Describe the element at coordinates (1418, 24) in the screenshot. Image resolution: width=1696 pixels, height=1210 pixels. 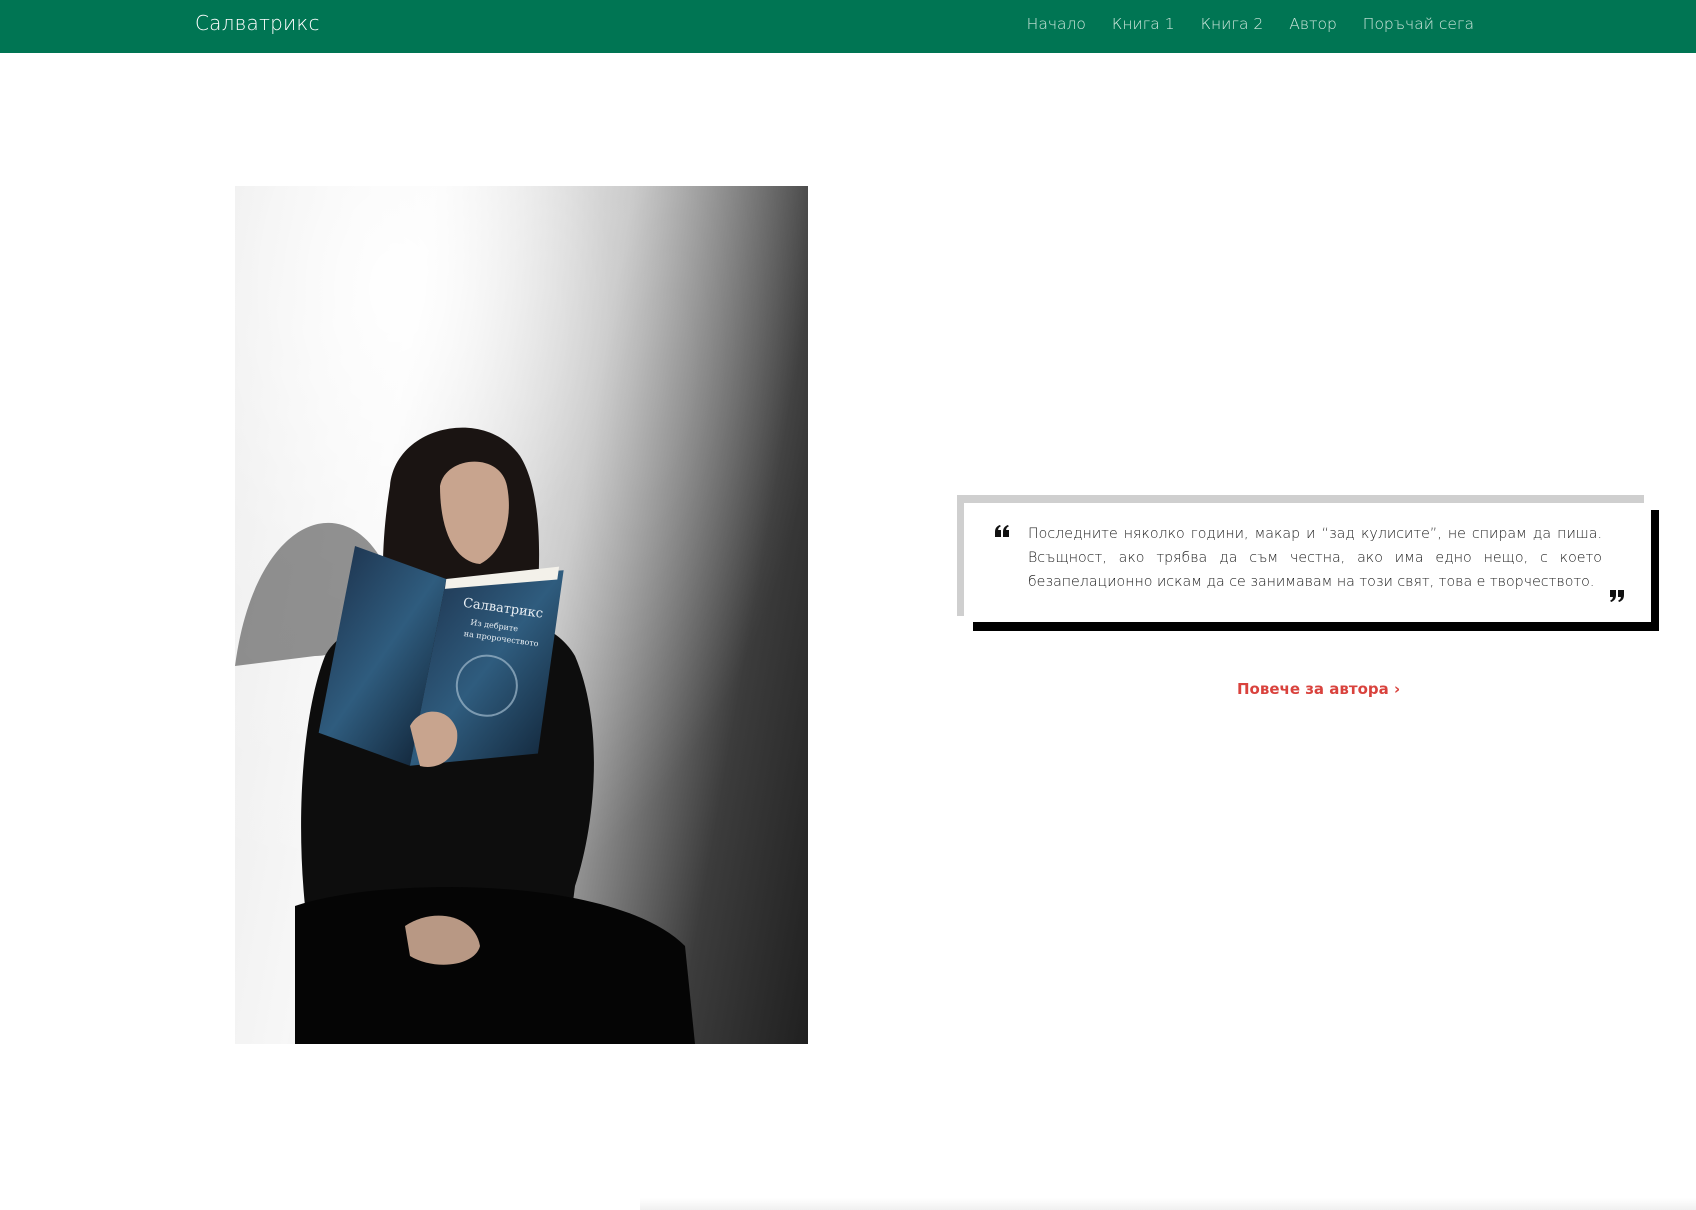
I see `nav-link-order-now: Поръчай сега` at that location.